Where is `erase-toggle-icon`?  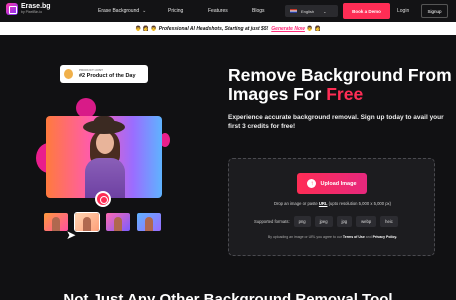 erase-toggle-icon is located at coordinates (103, 199).